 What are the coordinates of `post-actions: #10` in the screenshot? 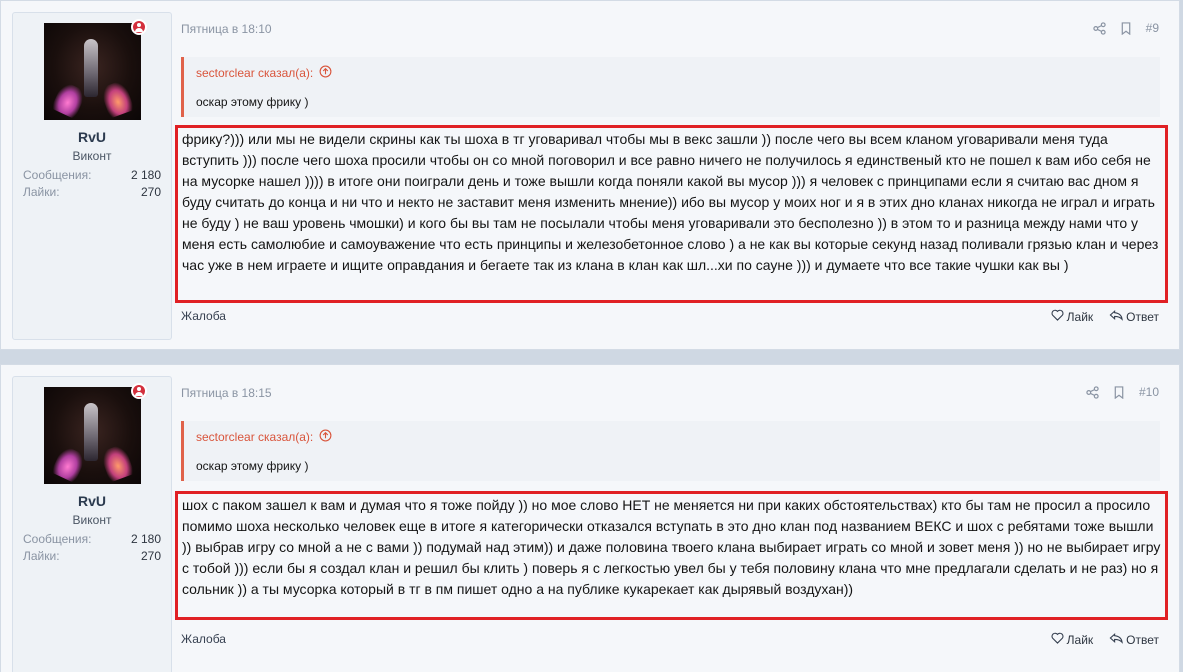 It's located at (1122, 392).